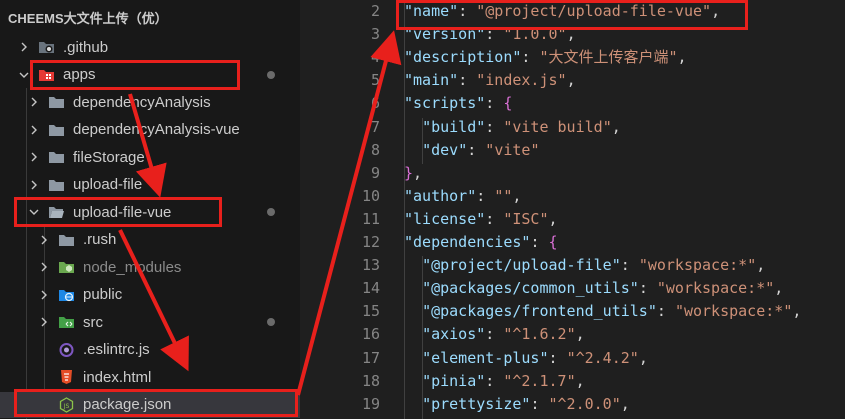 This screenshot has height=419, width=845. Describe the element at coordinates (349, 213) in the screenshot. I see `arrow-package-json-to-name-field` at that location.